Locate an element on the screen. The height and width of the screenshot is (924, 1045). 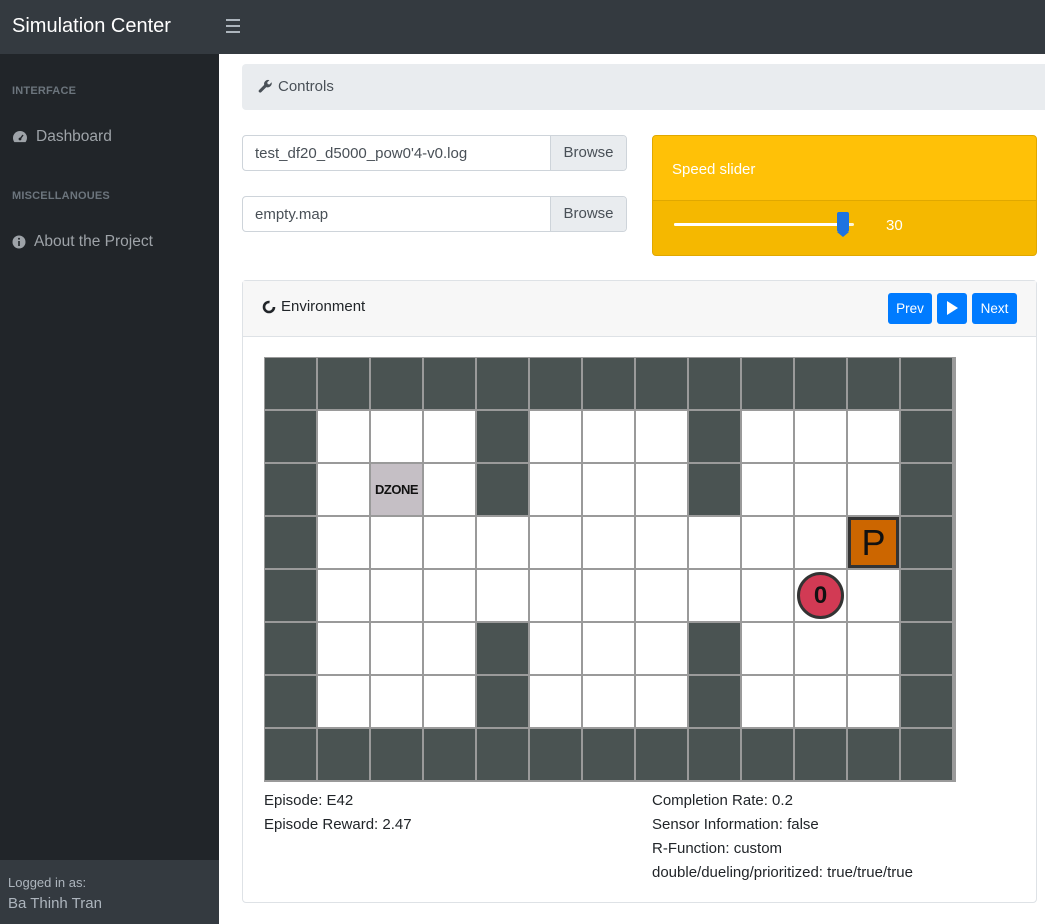
episode-reward-label: Episode Reward: 2.47 is located at coordinates (338, 824).